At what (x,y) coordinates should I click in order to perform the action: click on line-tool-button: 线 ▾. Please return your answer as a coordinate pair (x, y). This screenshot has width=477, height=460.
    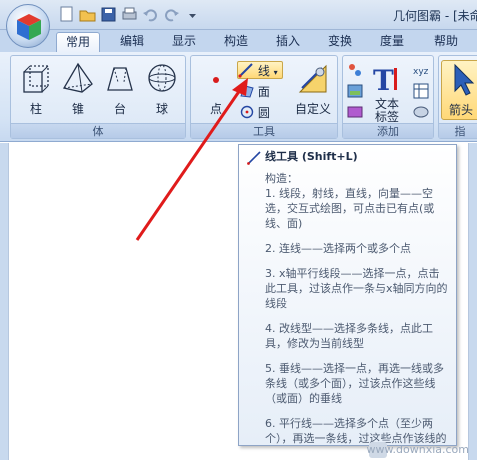
    Looking at the image, I should click on (260, 70).